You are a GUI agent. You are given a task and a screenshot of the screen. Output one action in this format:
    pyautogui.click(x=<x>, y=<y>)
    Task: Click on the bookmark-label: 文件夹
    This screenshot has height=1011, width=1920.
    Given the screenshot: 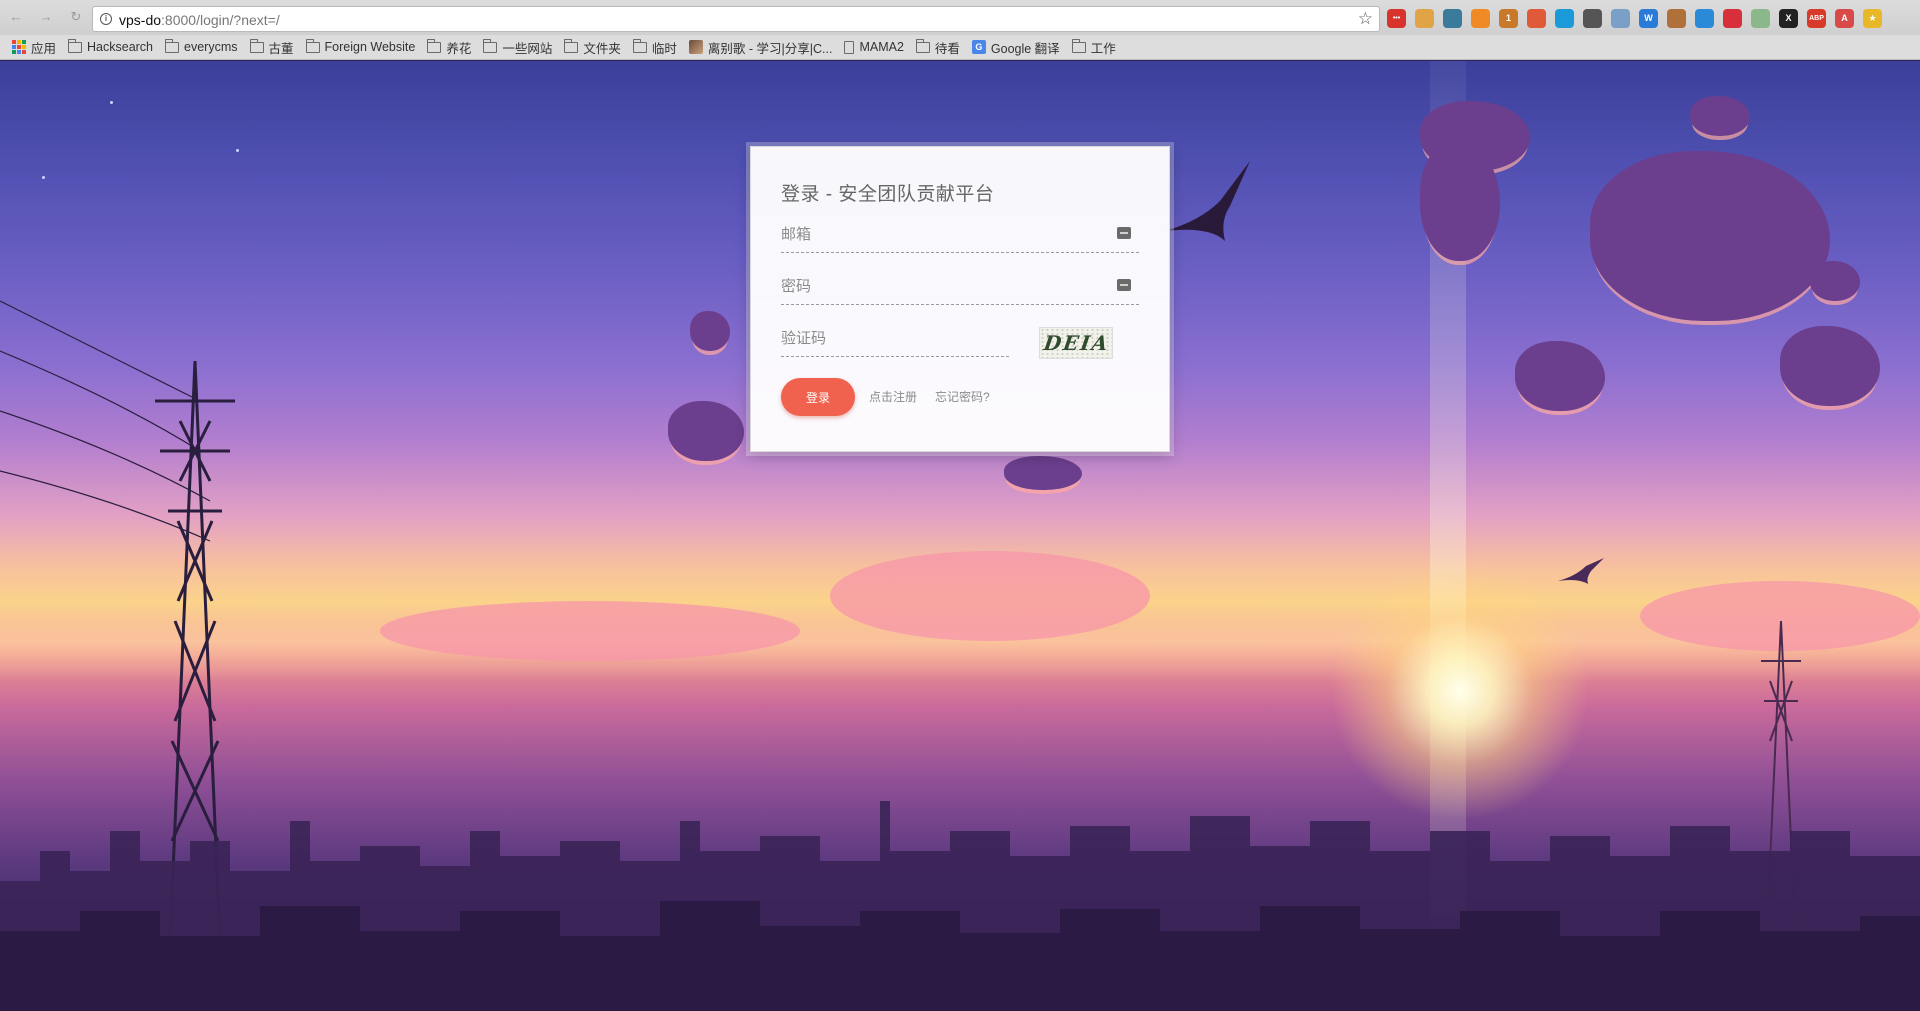 What is the action you would take?
    pyautogui.click(x=602, y=48)
    